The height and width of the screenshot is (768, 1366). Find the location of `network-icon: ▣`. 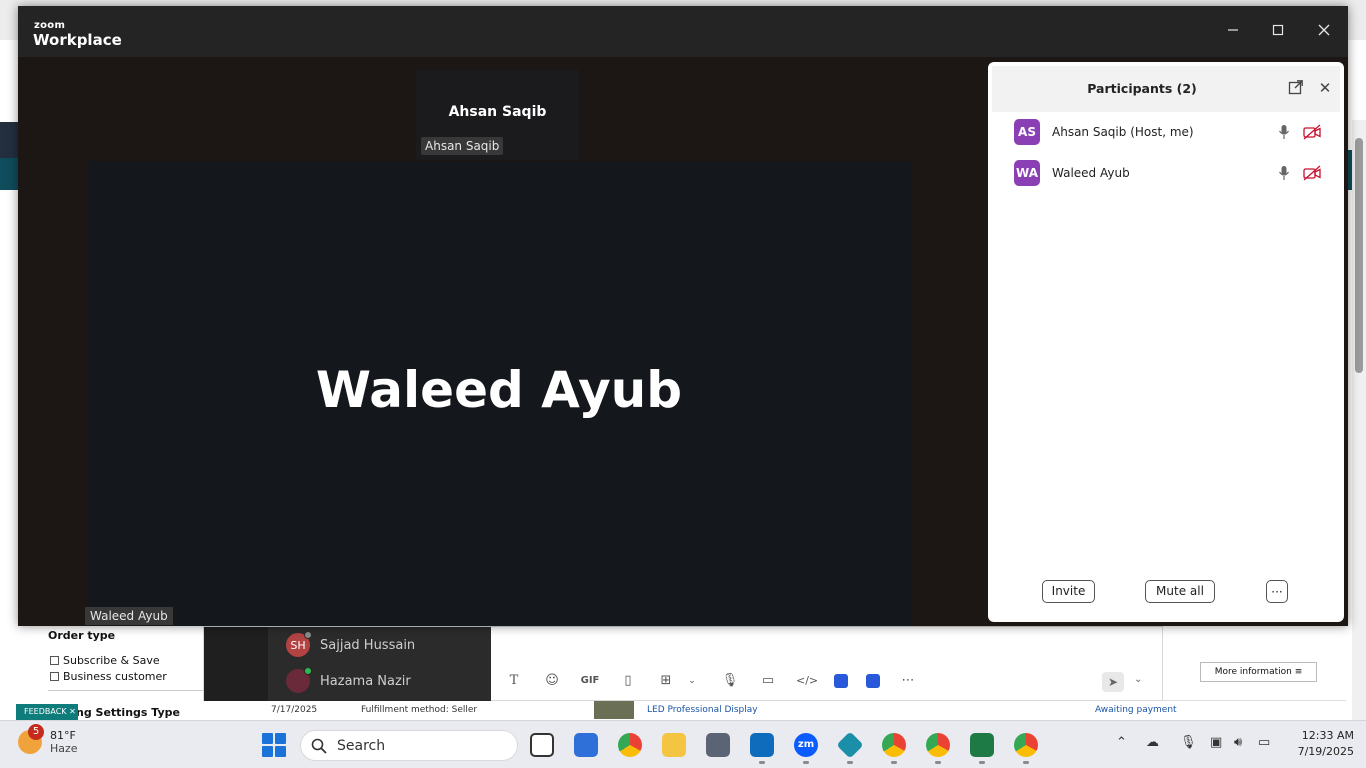

network-icon: ▣ is located at coordinates (1216, 742).